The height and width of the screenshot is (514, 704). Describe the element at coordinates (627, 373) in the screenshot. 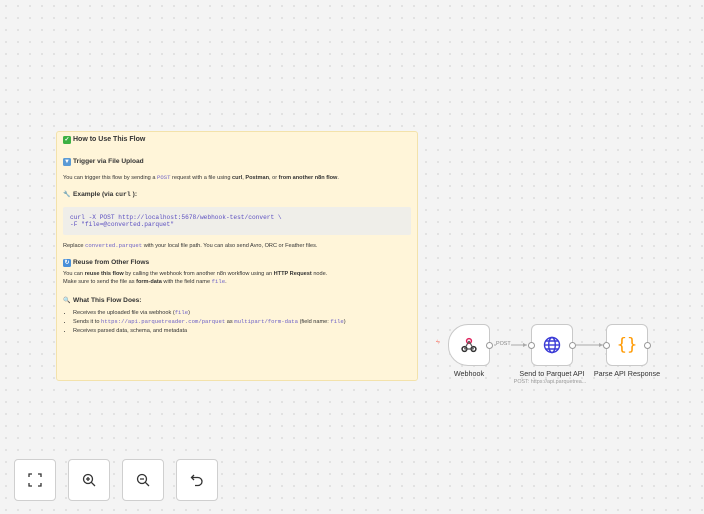

I see `node-label: Parse API Response` at that location.